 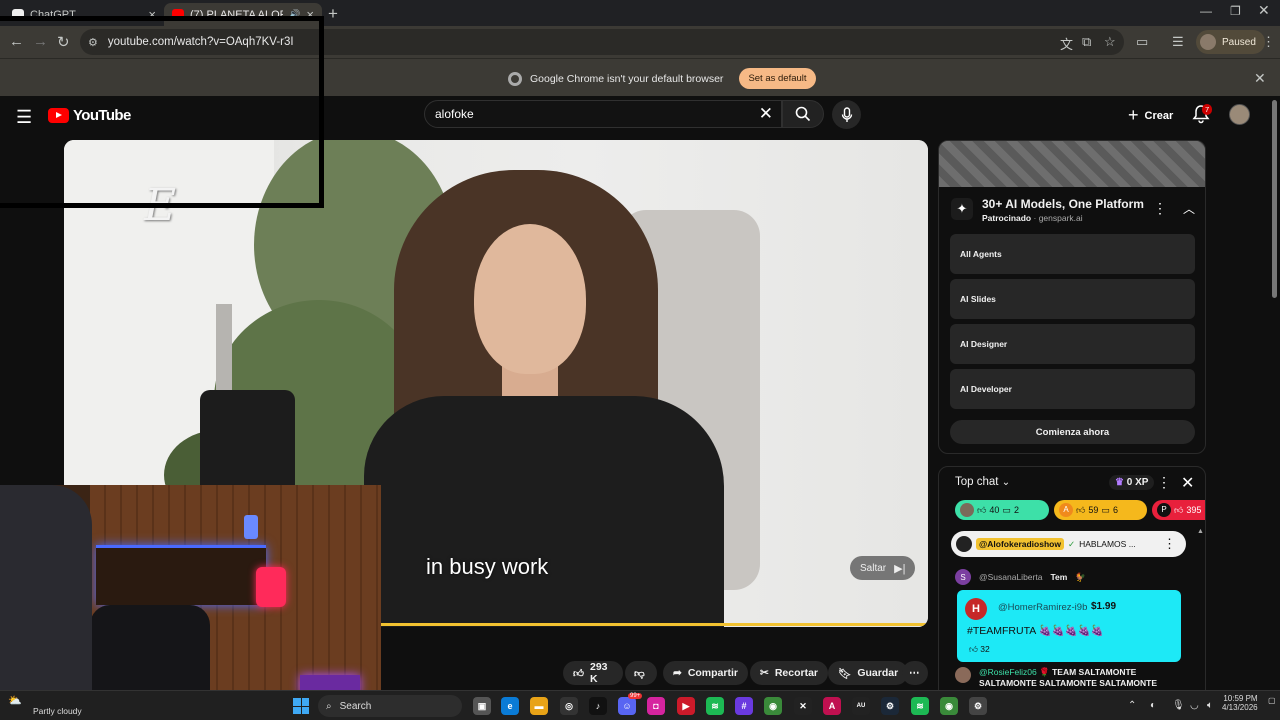 I want to click on bookmark-star-icon: ☆, so click(x=1110, y=42).